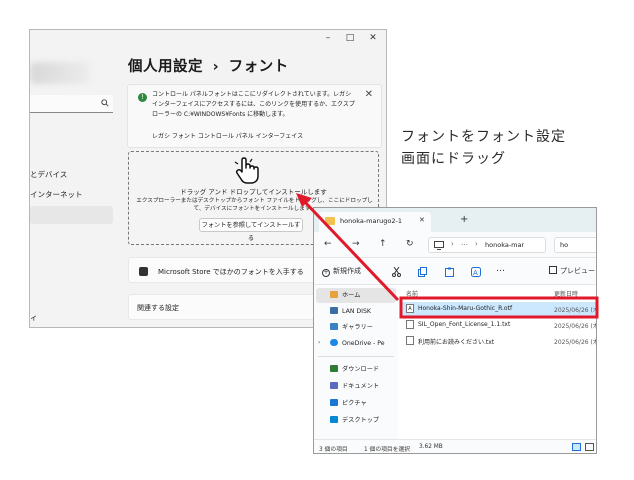 The image size is (634, 480). Describe the element at coordinates (505, 245) in the screenshot. I see `address-text: honoka-mar` at that location.